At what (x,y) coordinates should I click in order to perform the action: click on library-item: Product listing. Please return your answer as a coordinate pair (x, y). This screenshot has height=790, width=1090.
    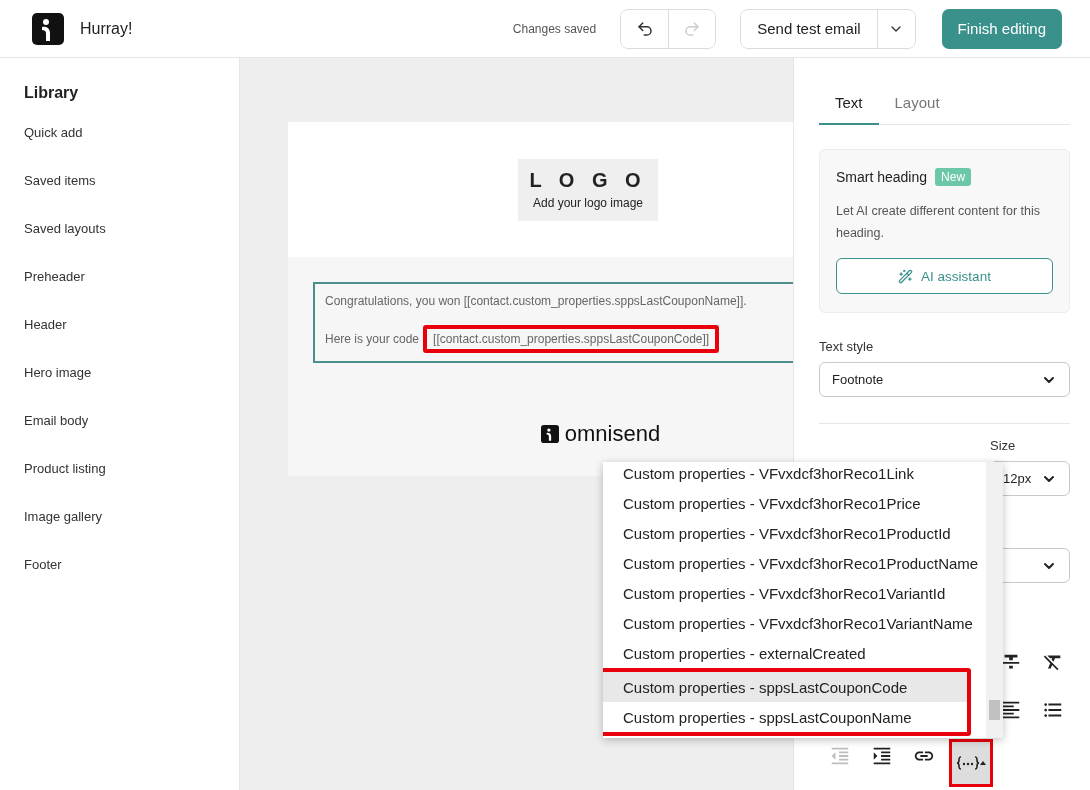
    Looking at the image, I should click on (131, 484).